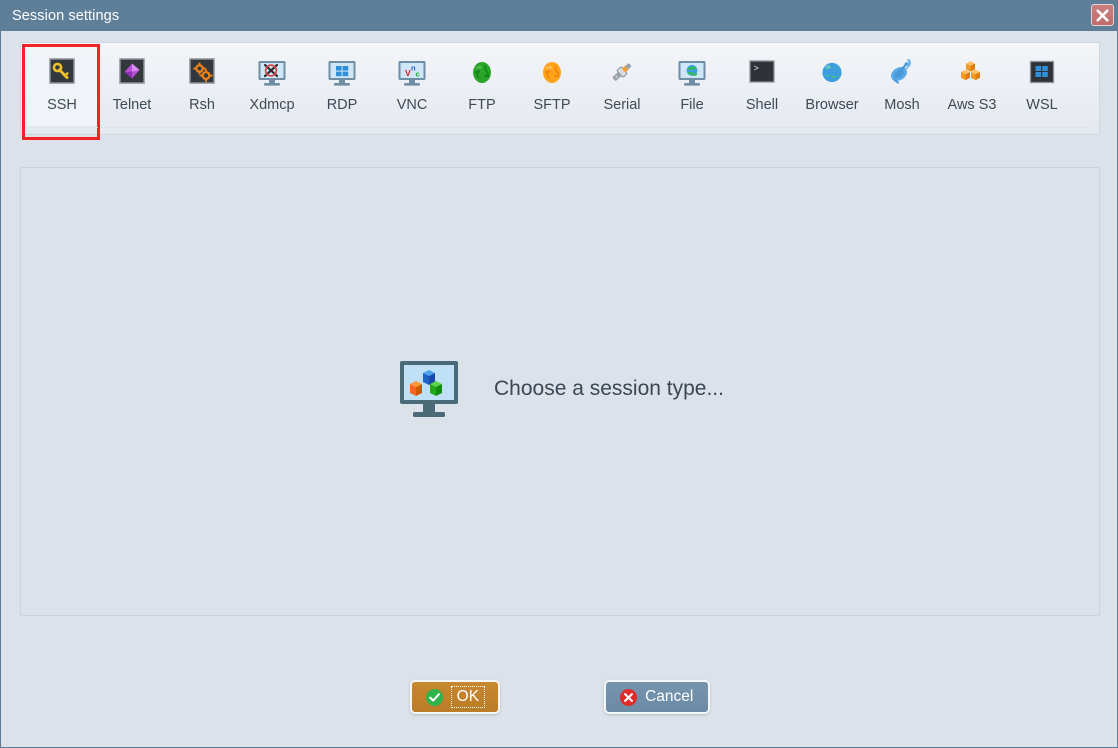  I want to click on session-type-label: RDP, so click(342, 105).